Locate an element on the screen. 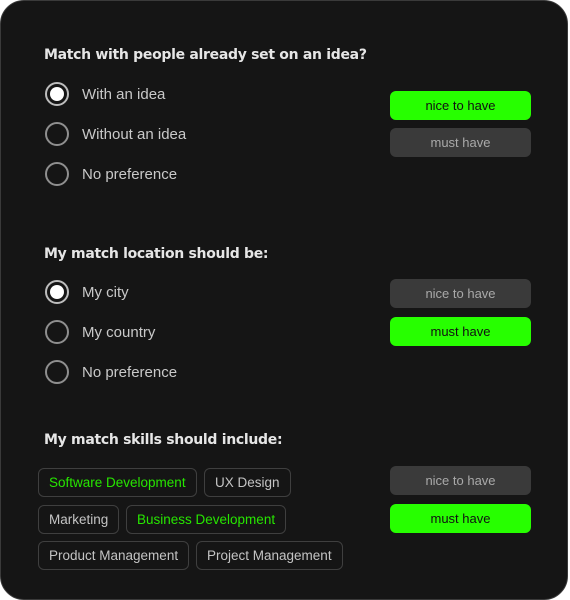  option-my-country: My country is located at coordinates (100, 332).